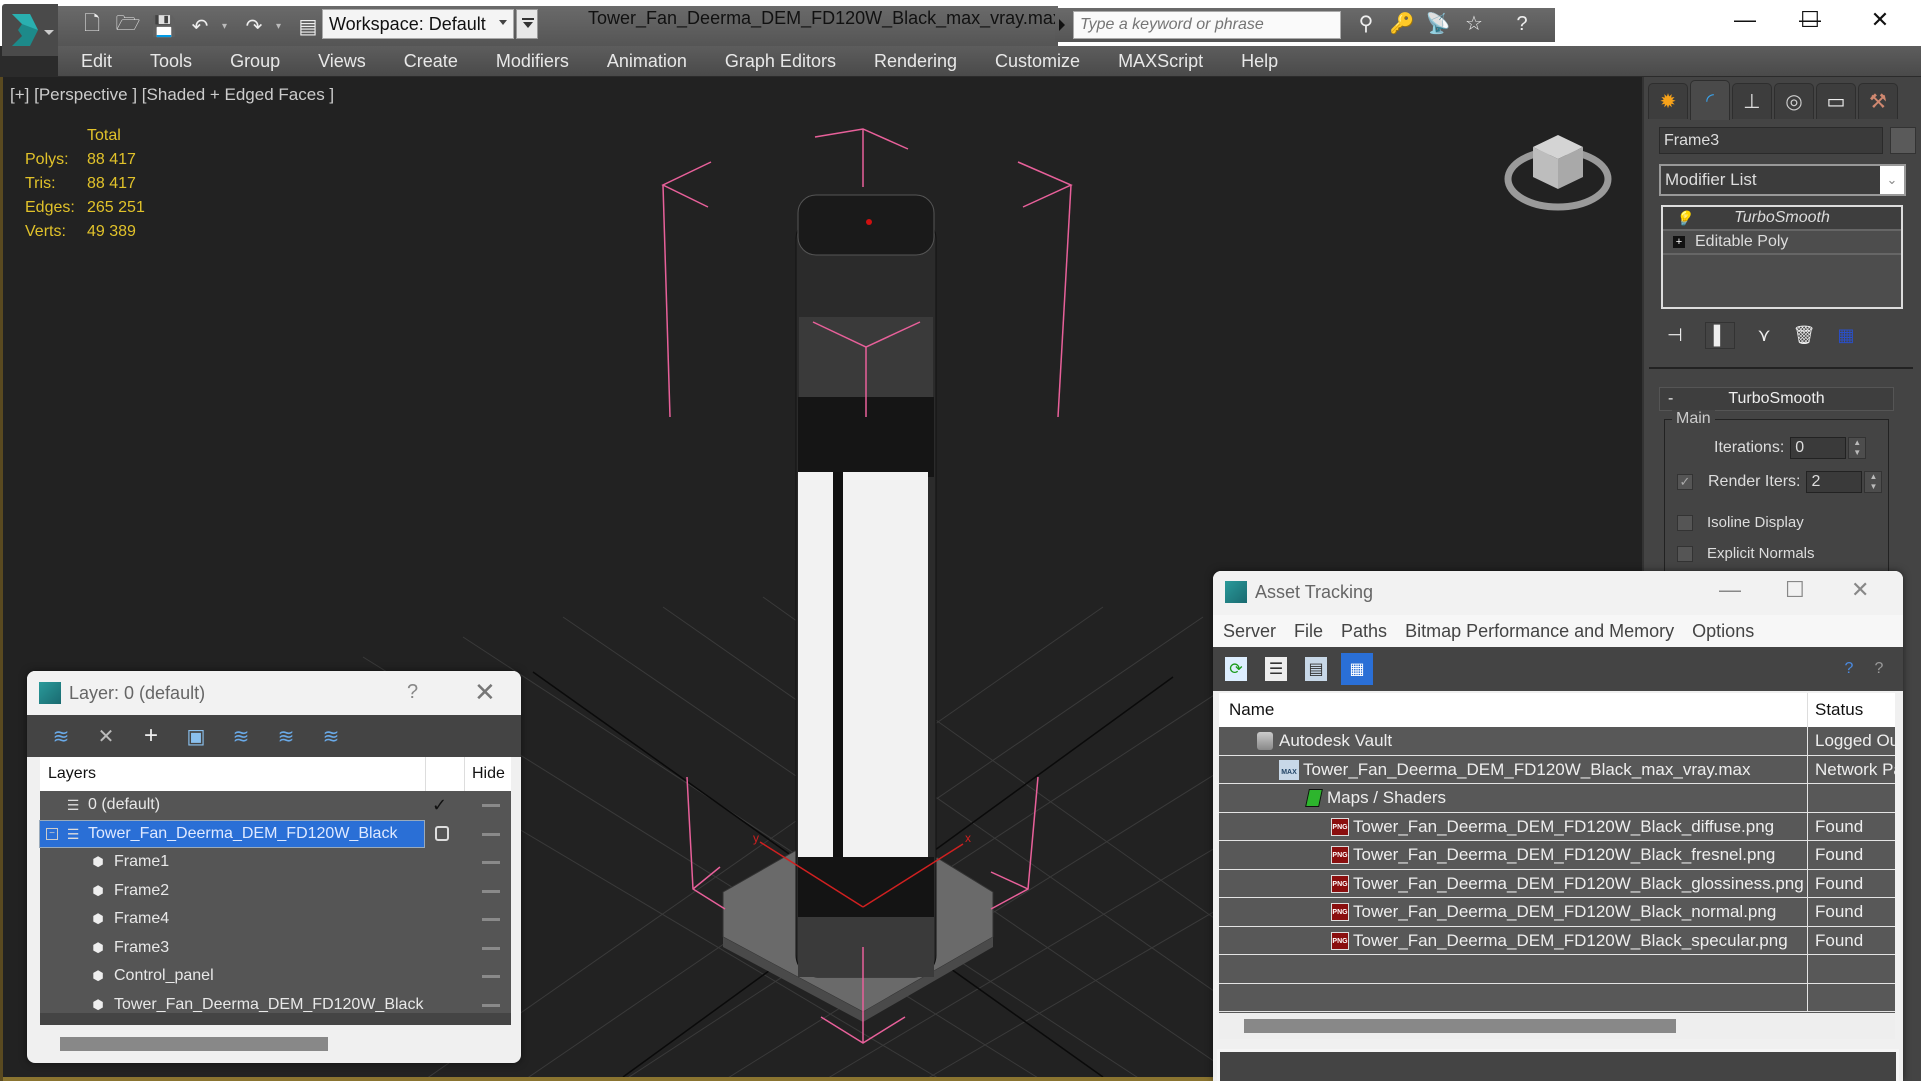  Describe the element at coordinates (1776, 399) in the screenshot. I see `turbosmooth-rollout-header: - TurboSmooth` at that location.